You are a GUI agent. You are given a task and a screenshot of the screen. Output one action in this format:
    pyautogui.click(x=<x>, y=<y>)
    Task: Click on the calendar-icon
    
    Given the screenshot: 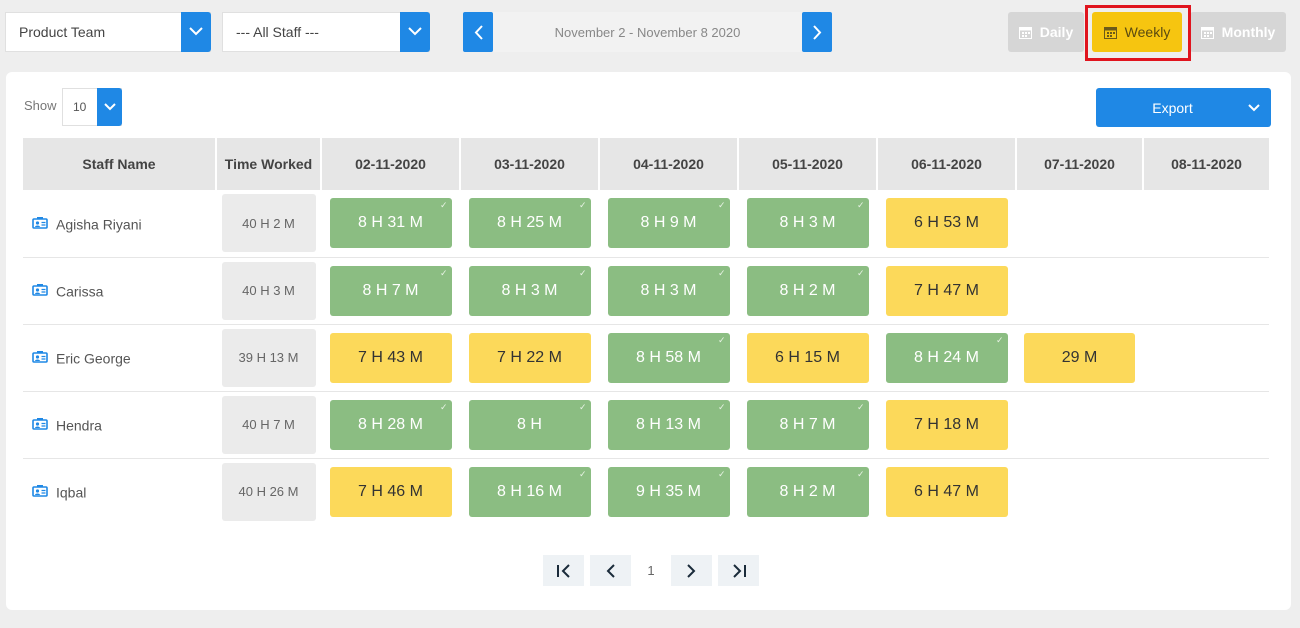 What is the action you would take?
    pyautogui.click(x=1025, y=32)
    